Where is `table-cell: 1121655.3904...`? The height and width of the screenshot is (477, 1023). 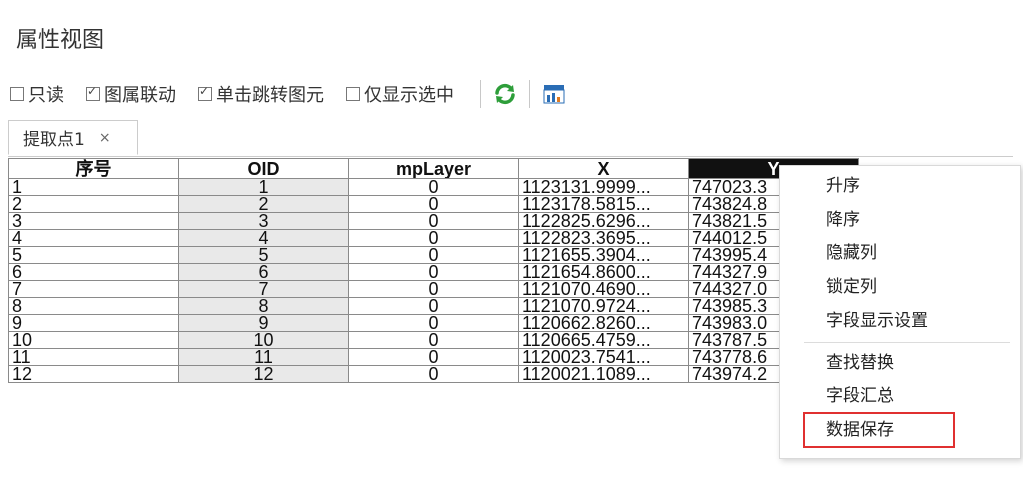
table-cell: 1121655.3904... is located at coordinates (603, 255).